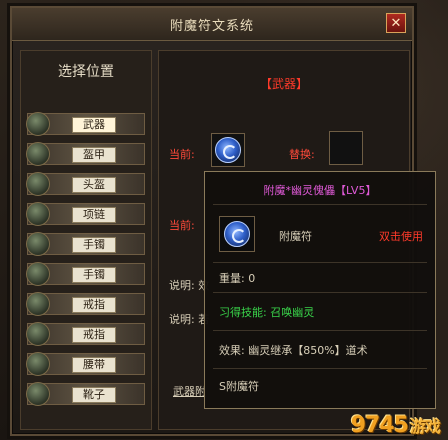 Image resolution: width=448 pixels, height=440 pixels. I want to click on watermark-sub: 游戏, so click(425, 426).